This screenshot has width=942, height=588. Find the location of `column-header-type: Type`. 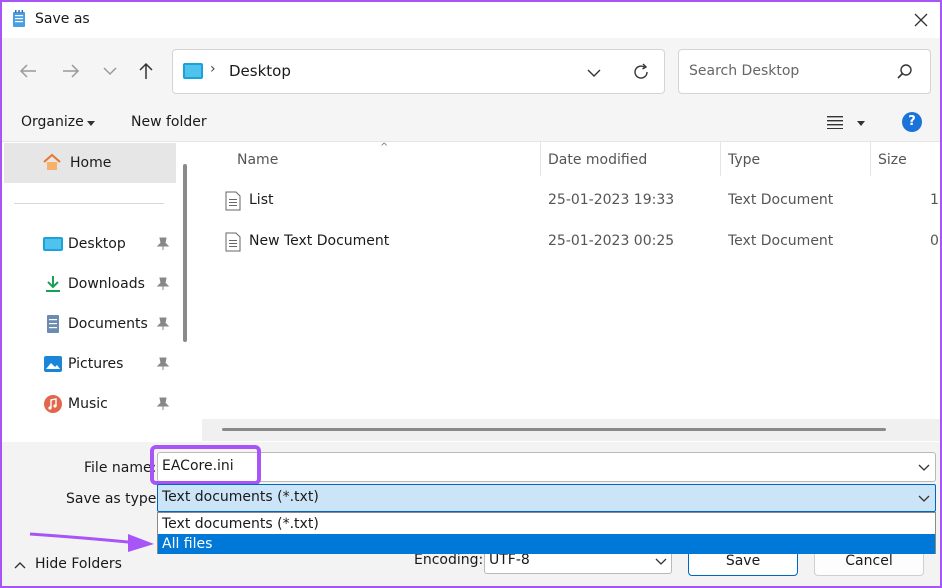

column-header-type: Type is located at coordinates (744, 160).